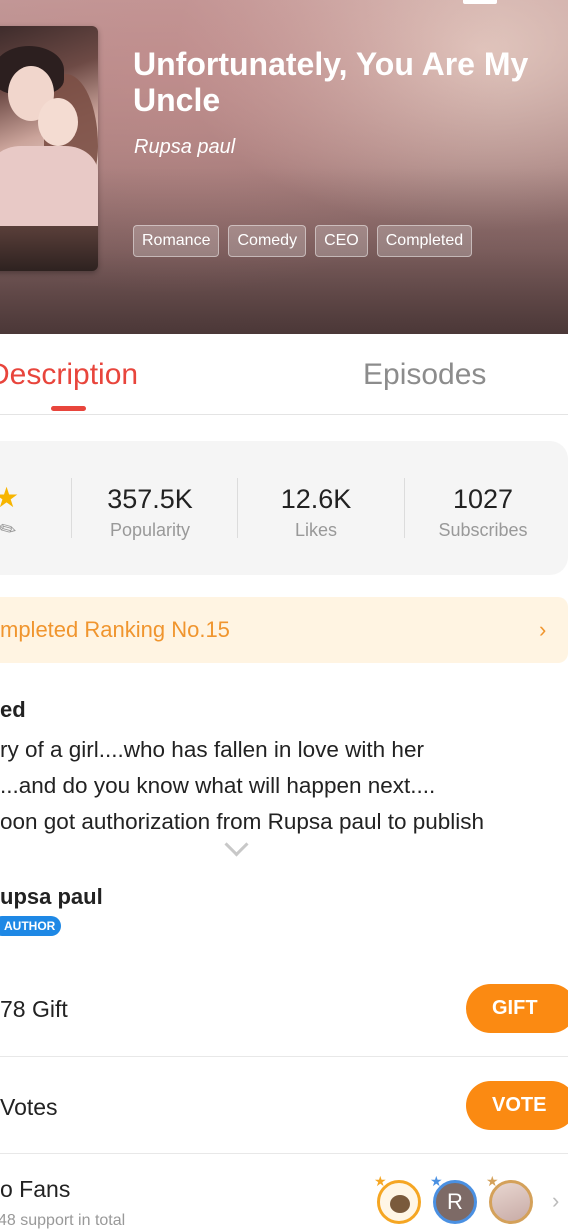 This screenshot has height=1232, width=568. What do you see at coordinates (115, 629) in the screenshot?
I see `ranking-text: mpleted Ranking No.15` at bounding box center [115, 629].